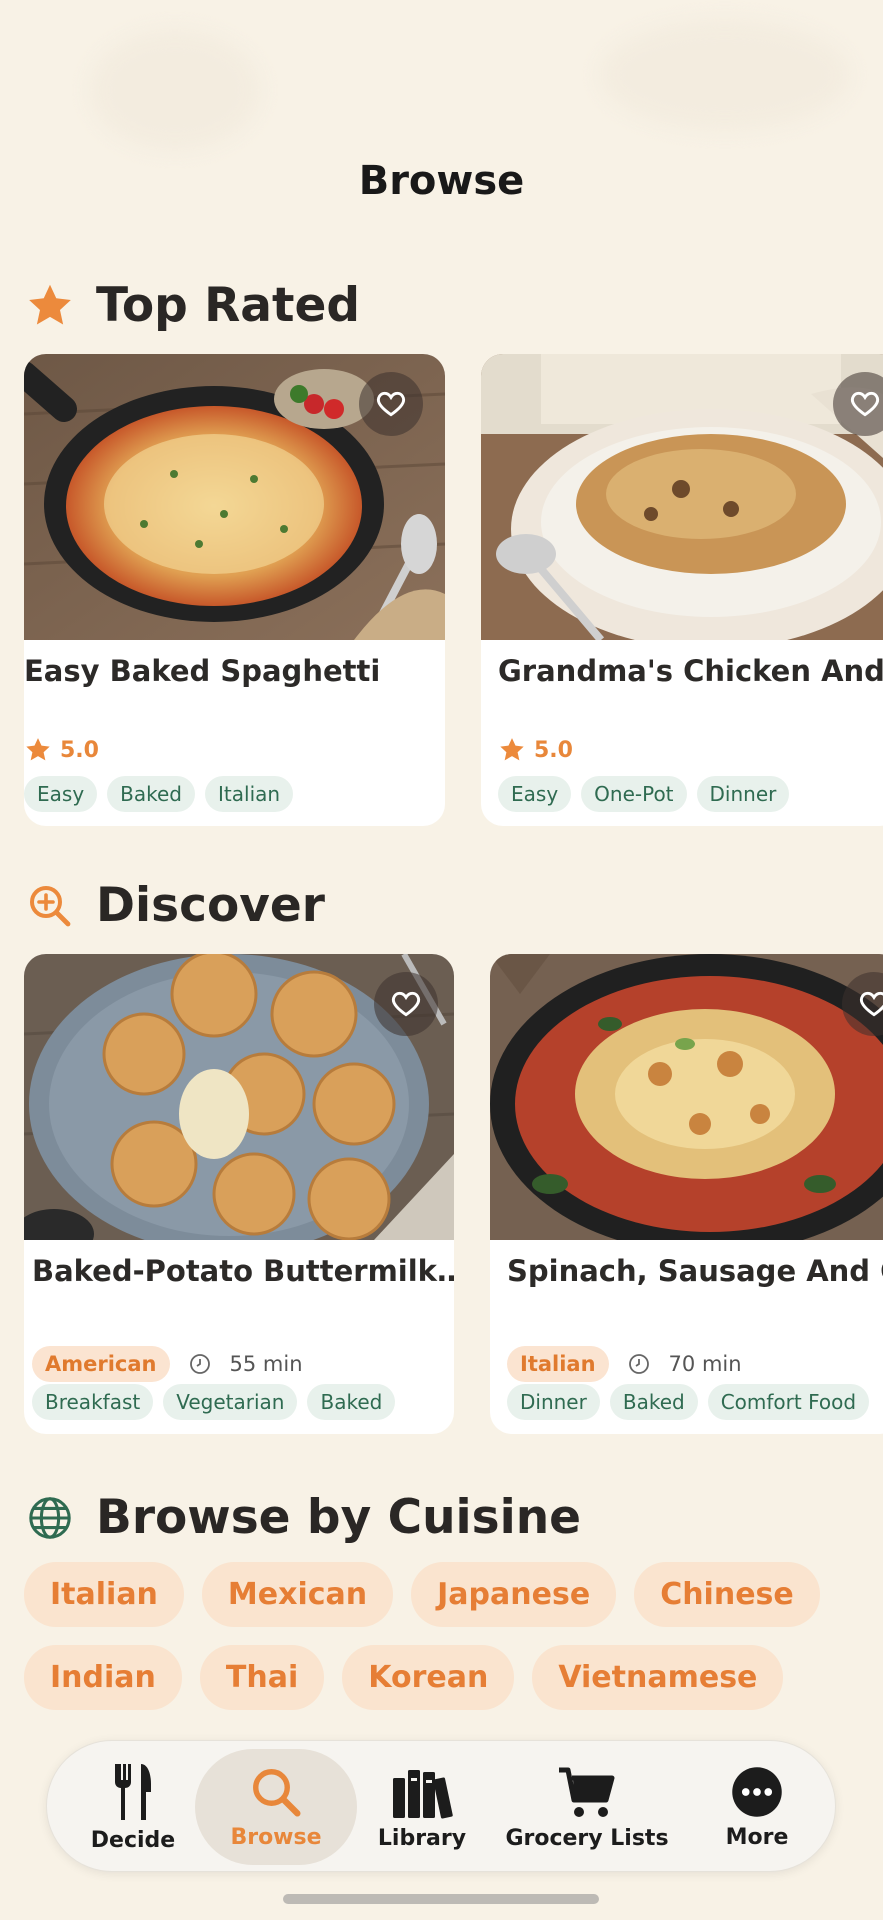  What do you see at coordinates (658, 1677) in the screenshot?
I see `cuisine-pill: Vietnamese` at bounding box center [658, 1677].